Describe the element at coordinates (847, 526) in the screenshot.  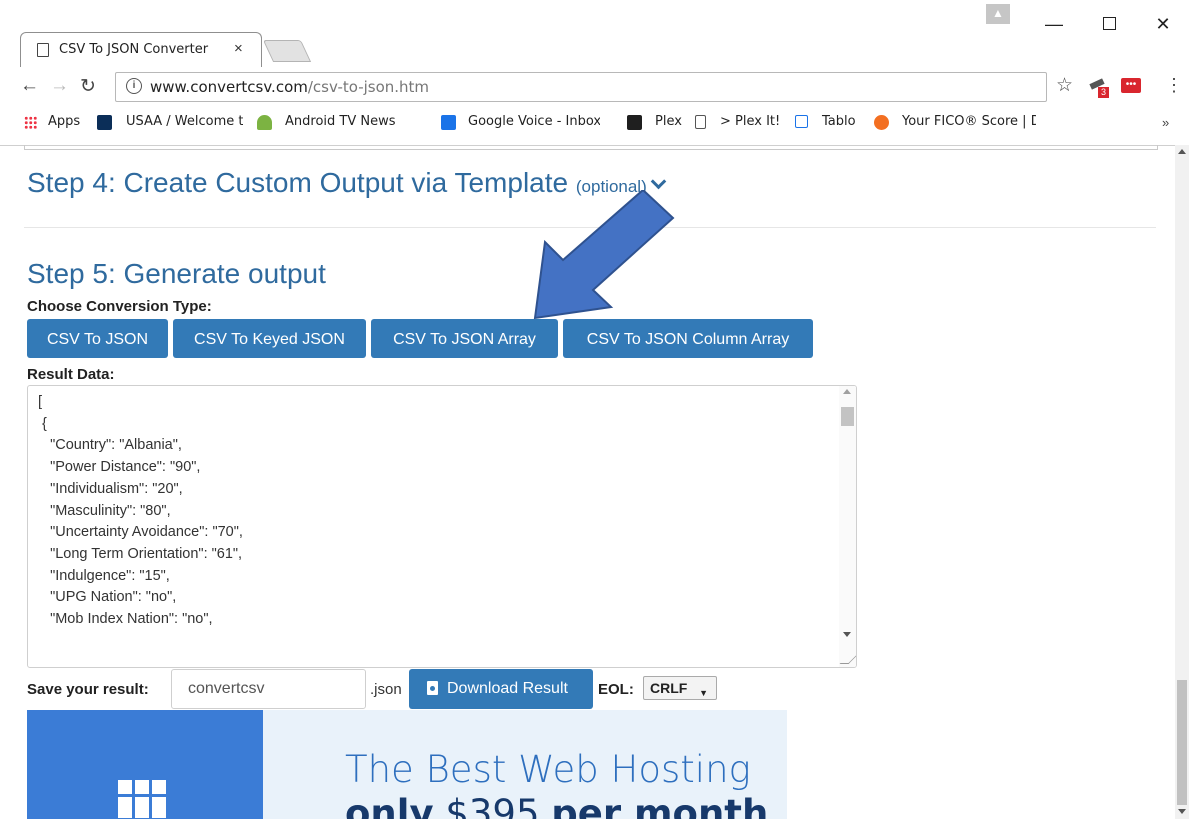
I see `textarea-scrollbar` at that location.